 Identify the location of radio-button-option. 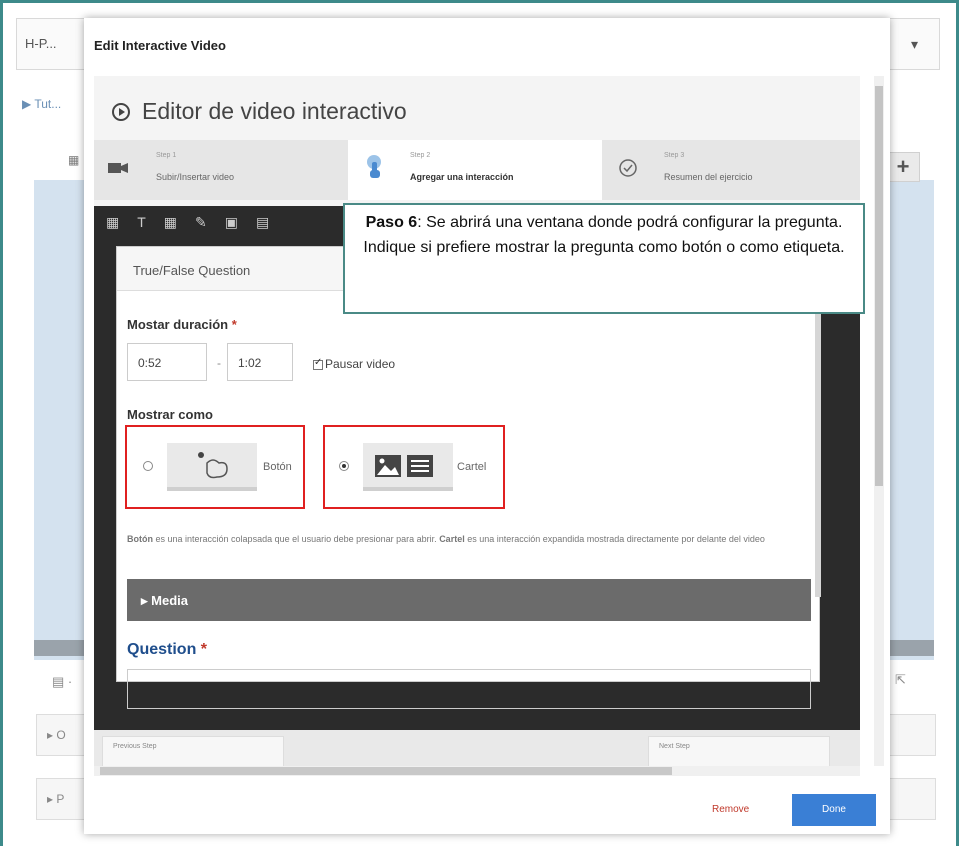
(148, 466).